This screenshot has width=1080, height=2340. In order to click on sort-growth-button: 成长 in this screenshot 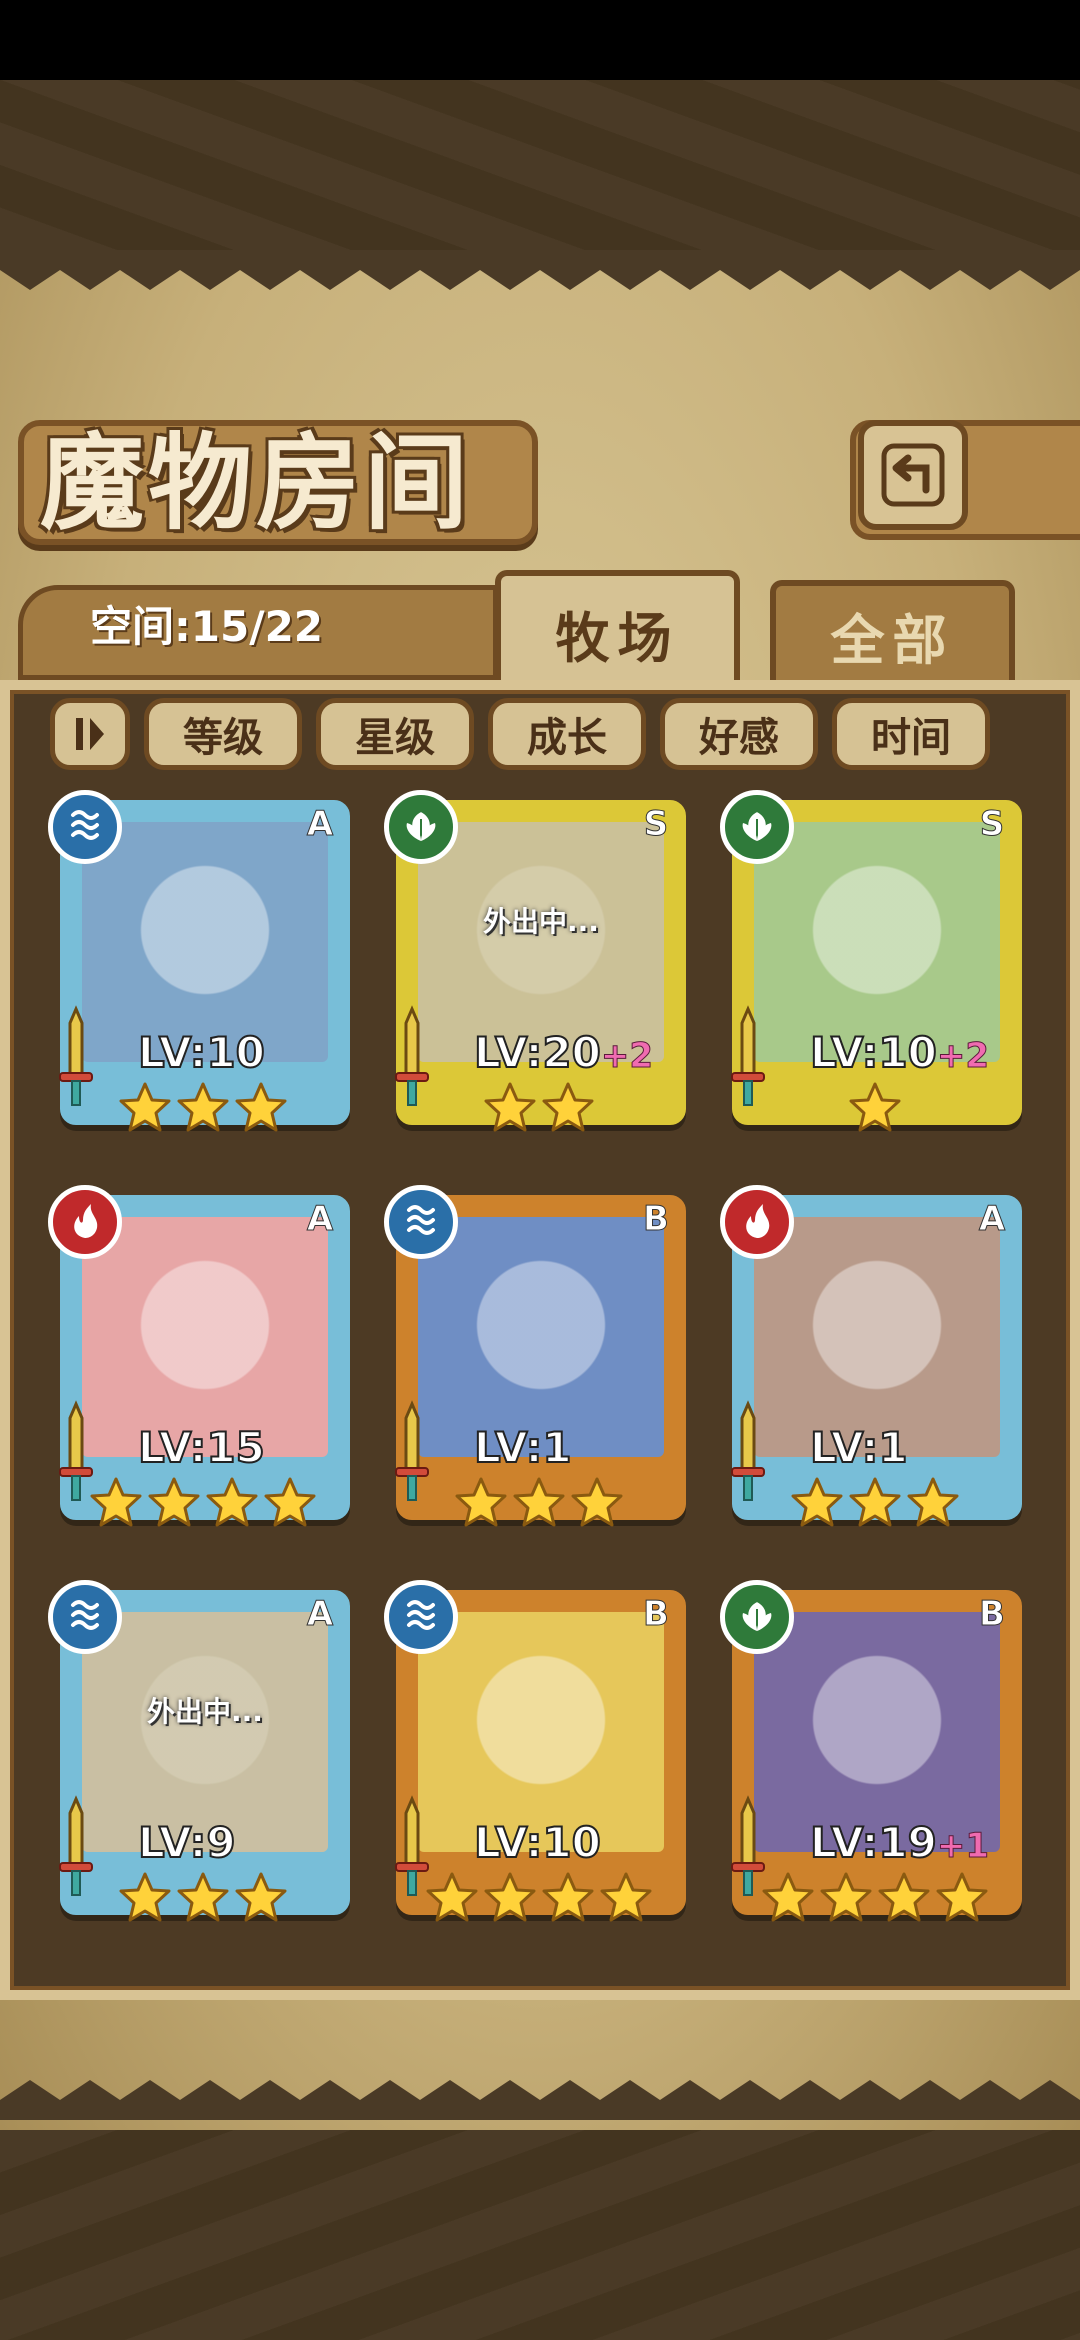, I will do `click(567, 734)`.